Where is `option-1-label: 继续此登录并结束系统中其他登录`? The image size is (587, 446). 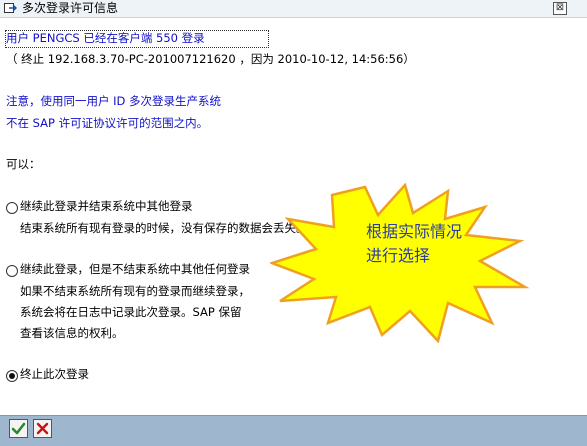 option-1-label: 继续此登录并结束系统中其他登录 is located at coordinates (106, 206).